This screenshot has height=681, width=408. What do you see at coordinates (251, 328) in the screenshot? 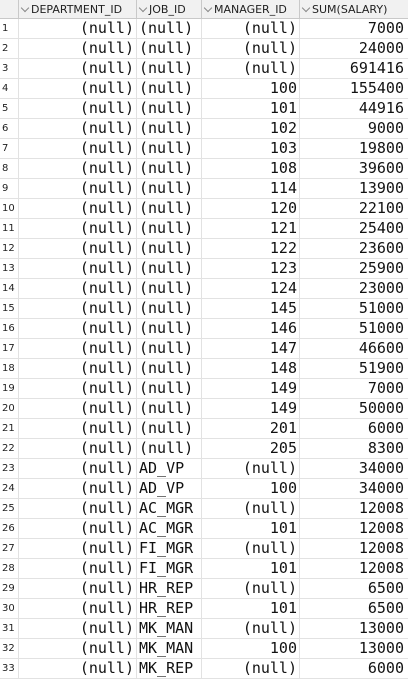
I see `manager-id-cell: 146` at bounding box center [251, 328].